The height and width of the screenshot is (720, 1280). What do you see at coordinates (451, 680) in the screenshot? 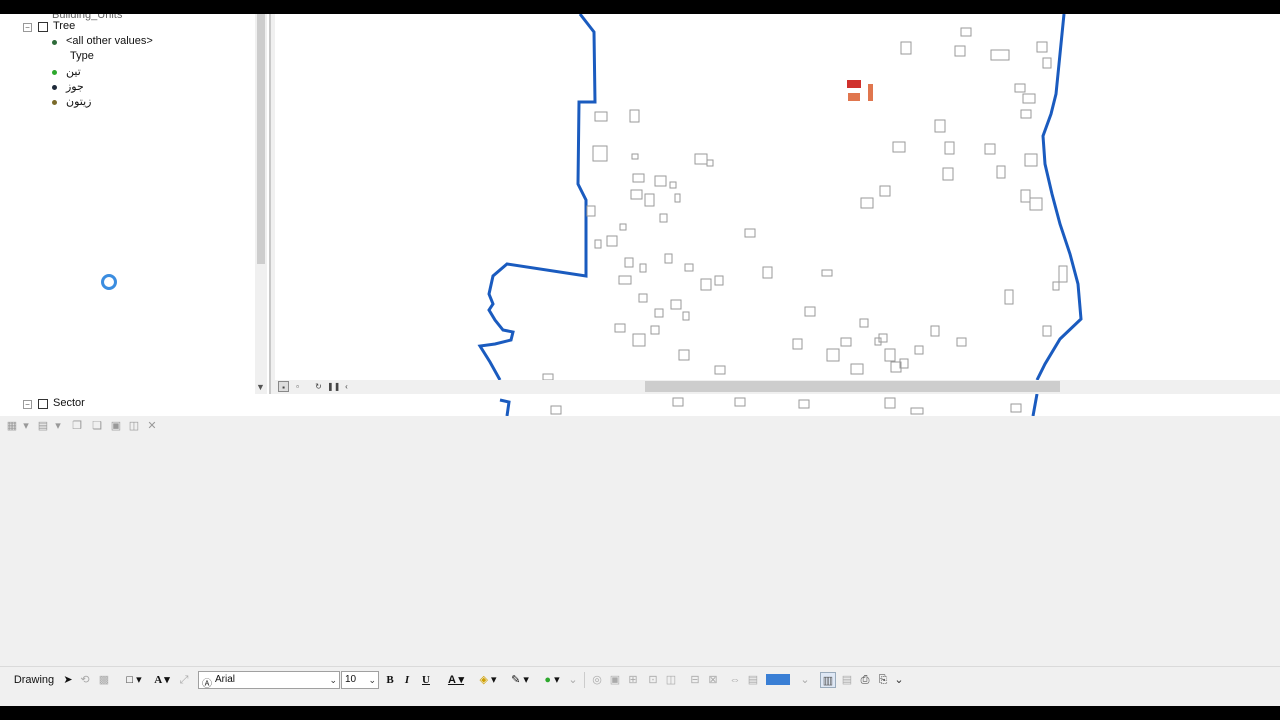
I see `font-color-glyph: A` at bounding box center [451, 680].